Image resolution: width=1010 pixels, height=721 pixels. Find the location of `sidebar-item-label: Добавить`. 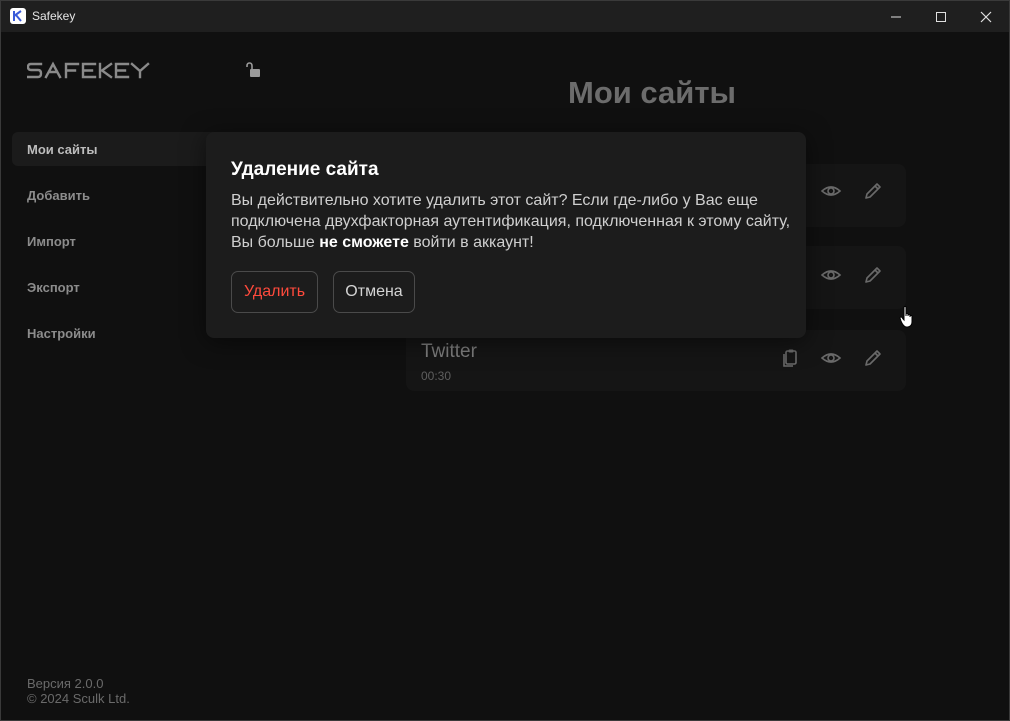

sidebar-item-label: Добавить is located at coordinates (58, 195).